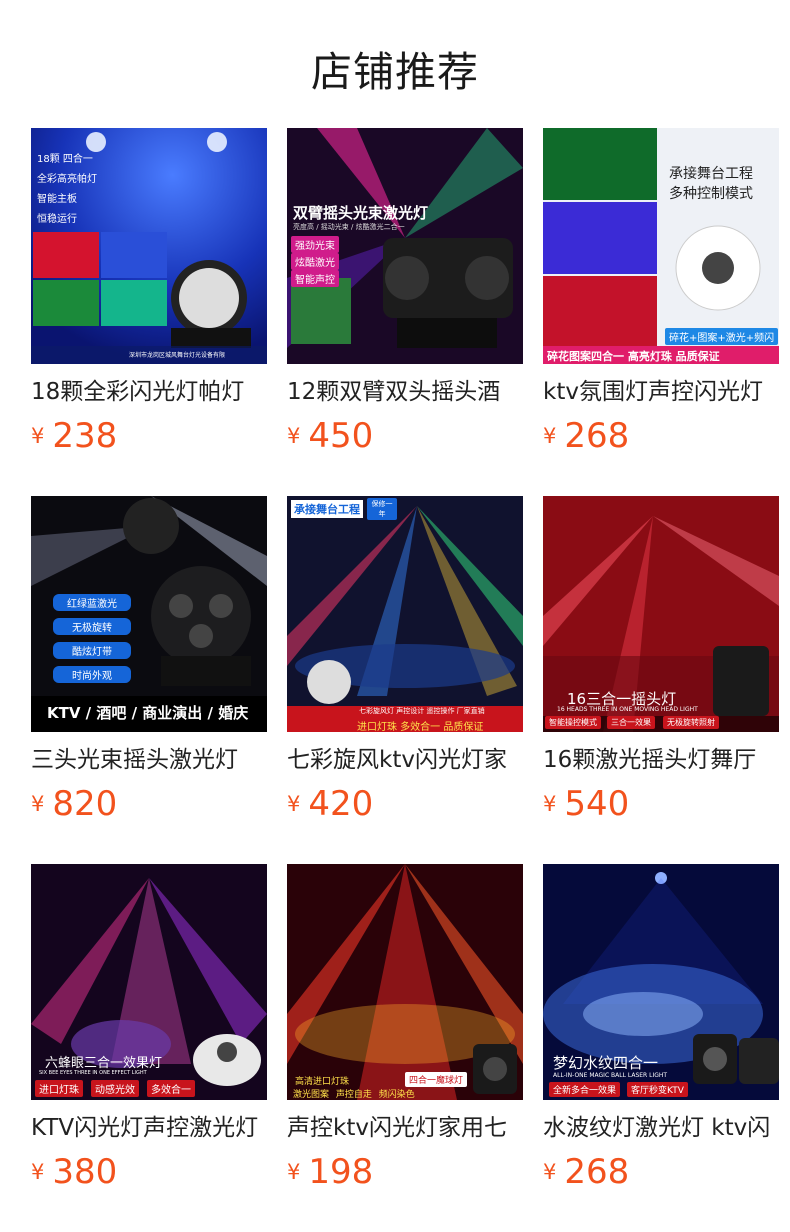 The height and width of the screenshot is (1232, 790). I want to click on image-subline: 亮度高 / 摇动光束 / 炫酷激光二合一, so click(349, 227).